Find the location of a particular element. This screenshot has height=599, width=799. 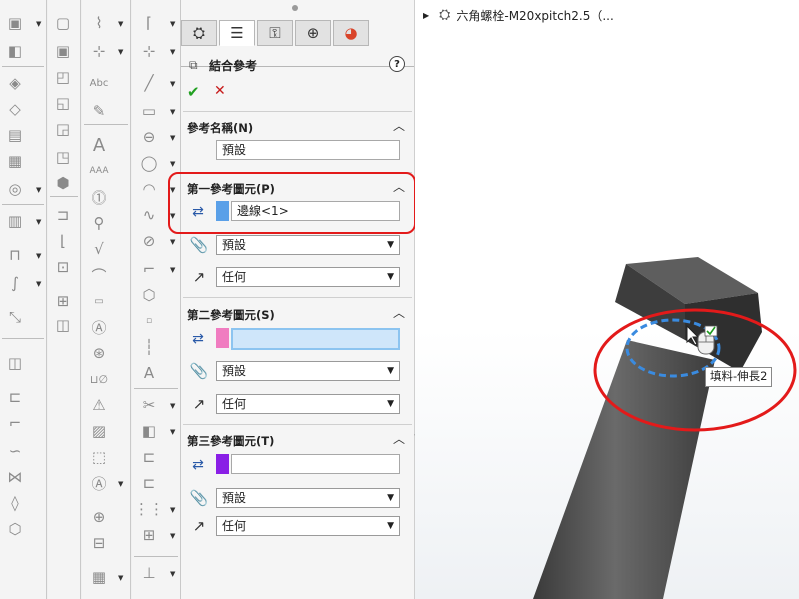

polygon-icon: ⬡ is located at coordinates (149, 295).